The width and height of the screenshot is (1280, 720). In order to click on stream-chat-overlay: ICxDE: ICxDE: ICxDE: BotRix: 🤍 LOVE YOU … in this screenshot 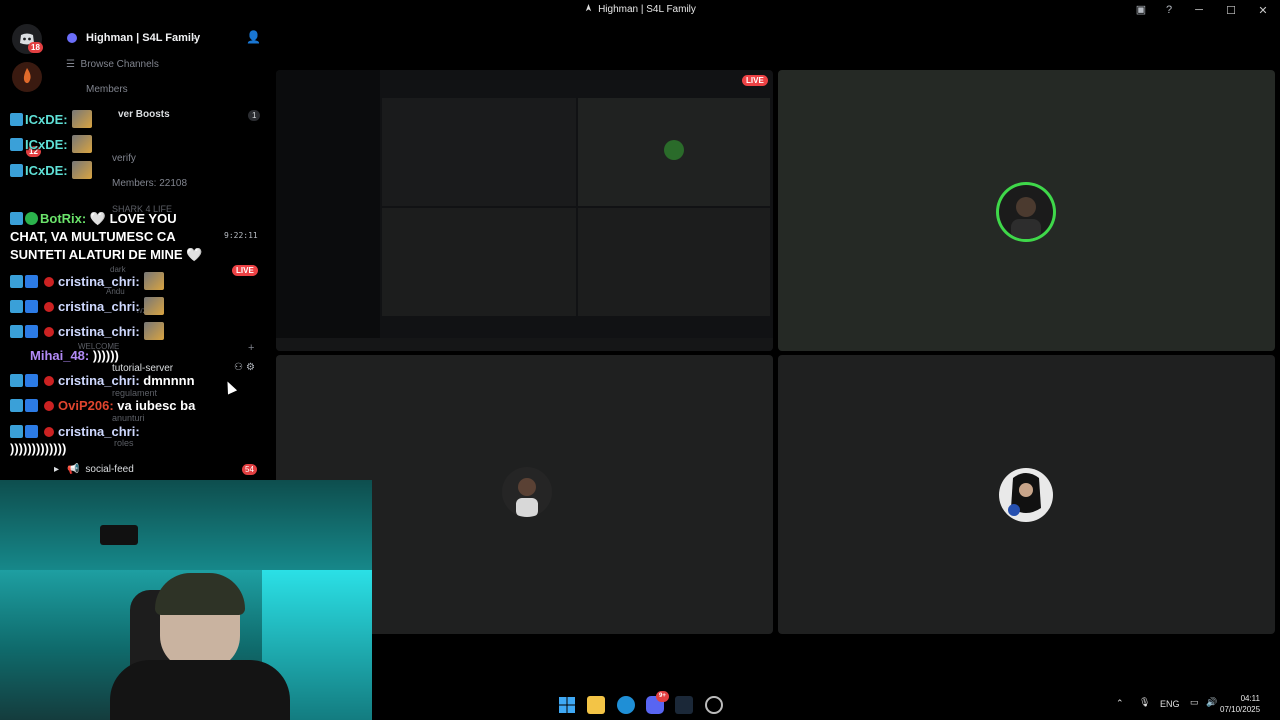, I will do `click(135, 285)`.